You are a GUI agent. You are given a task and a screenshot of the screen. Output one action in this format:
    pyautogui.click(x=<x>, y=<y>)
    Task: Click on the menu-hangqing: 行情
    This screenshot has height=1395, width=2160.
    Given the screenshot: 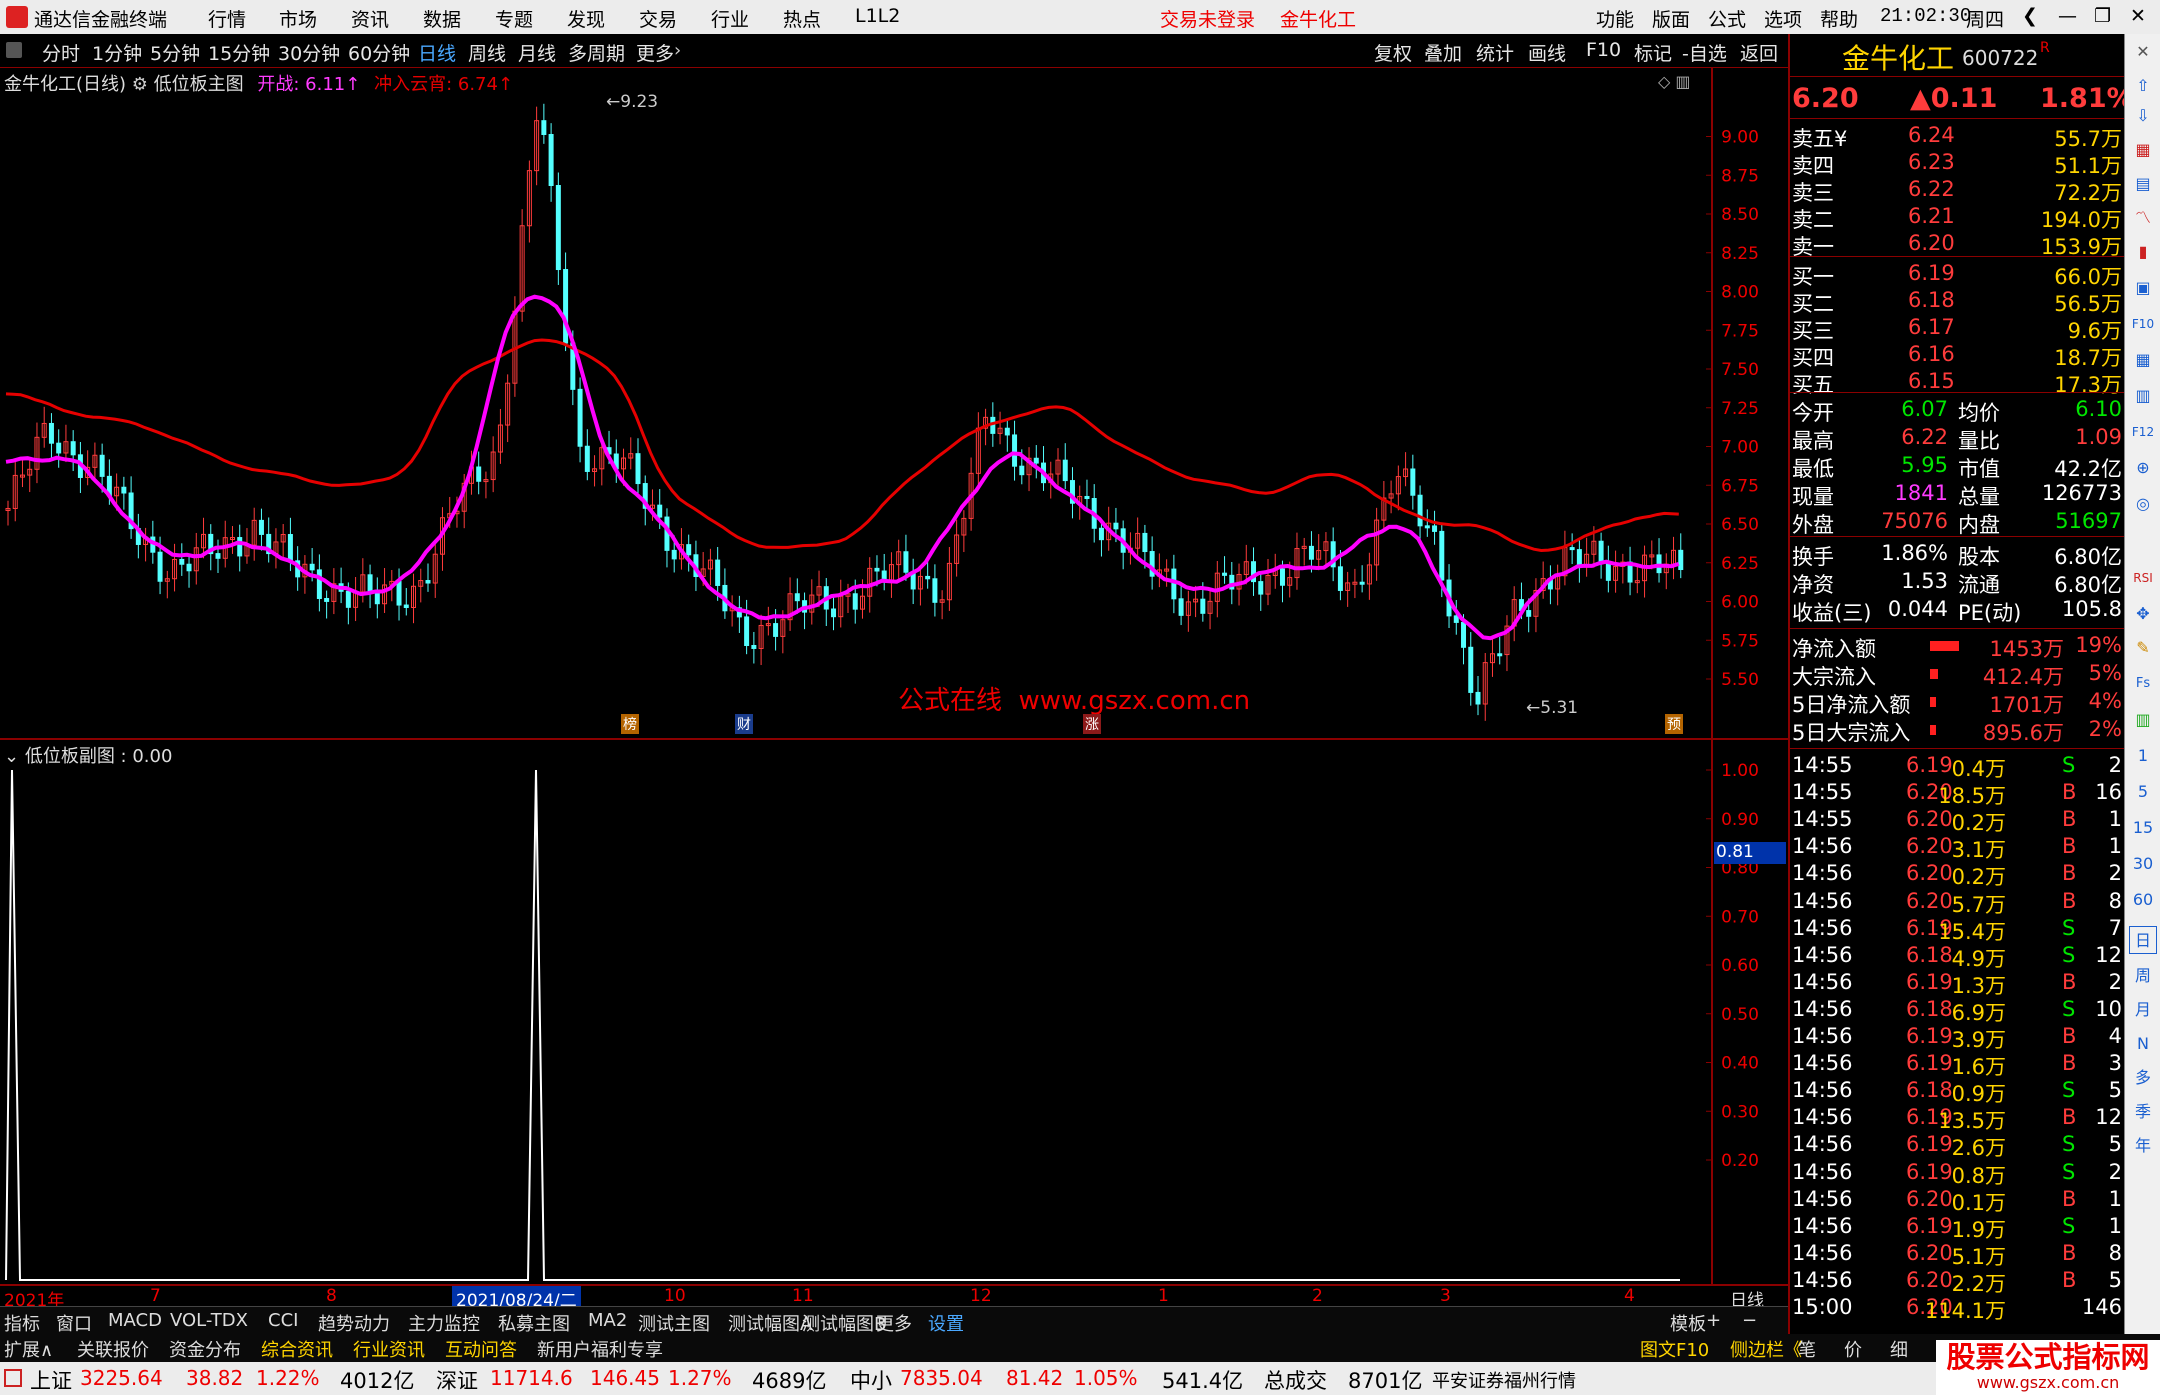 What is the action you would take?
    pyautogui.click(x=227, y=18)
    